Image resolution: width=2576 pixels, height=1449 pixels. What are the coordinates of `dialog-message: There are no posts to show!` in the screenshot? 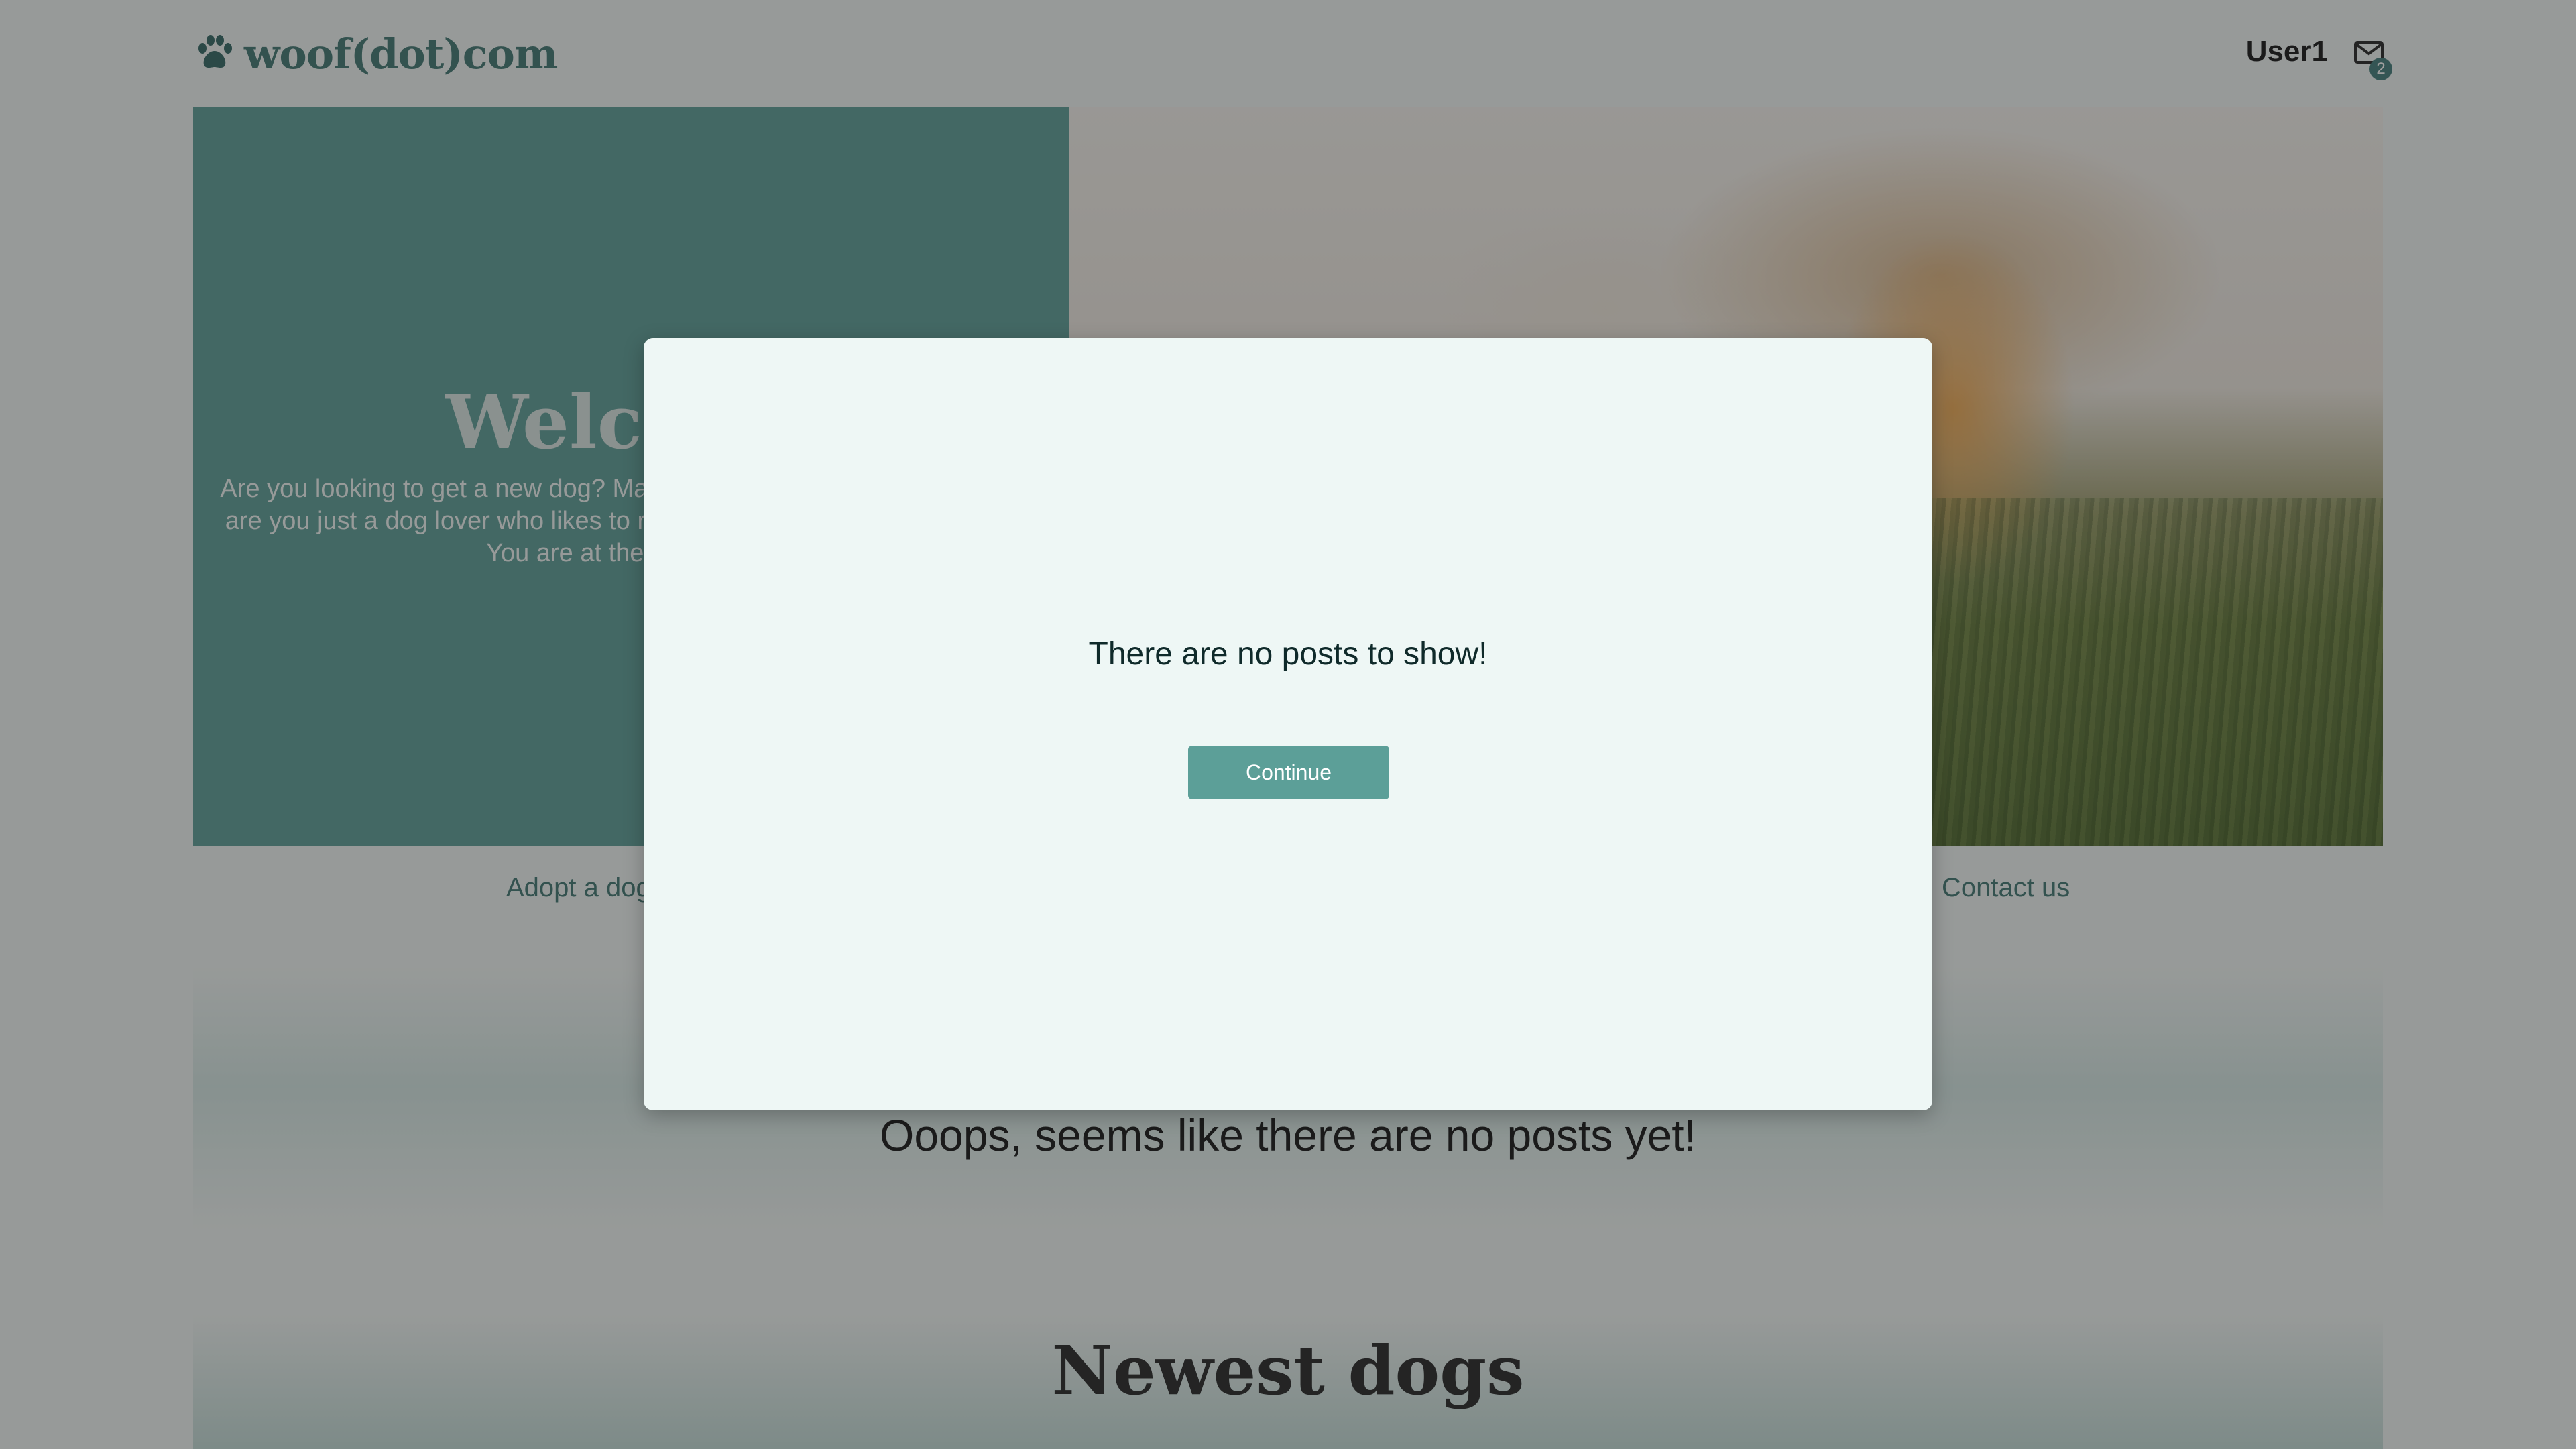 It's located at (1288, 654).